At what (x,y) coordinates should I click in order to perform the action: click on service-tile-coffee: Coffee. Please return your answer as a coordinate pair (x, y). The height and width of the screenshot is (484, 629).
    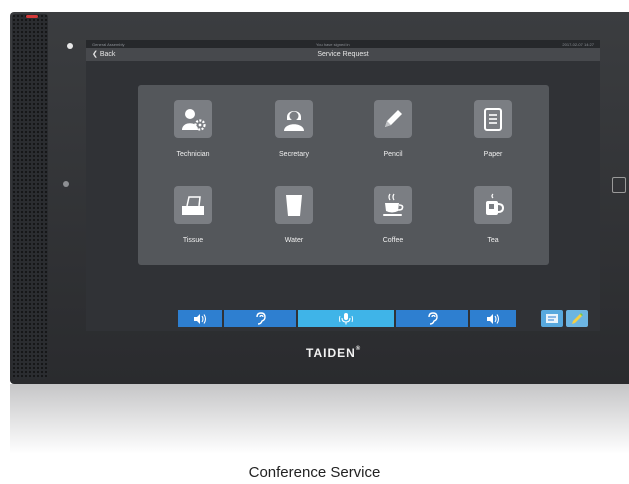
    Looking at the image, I should click on (393, 222).